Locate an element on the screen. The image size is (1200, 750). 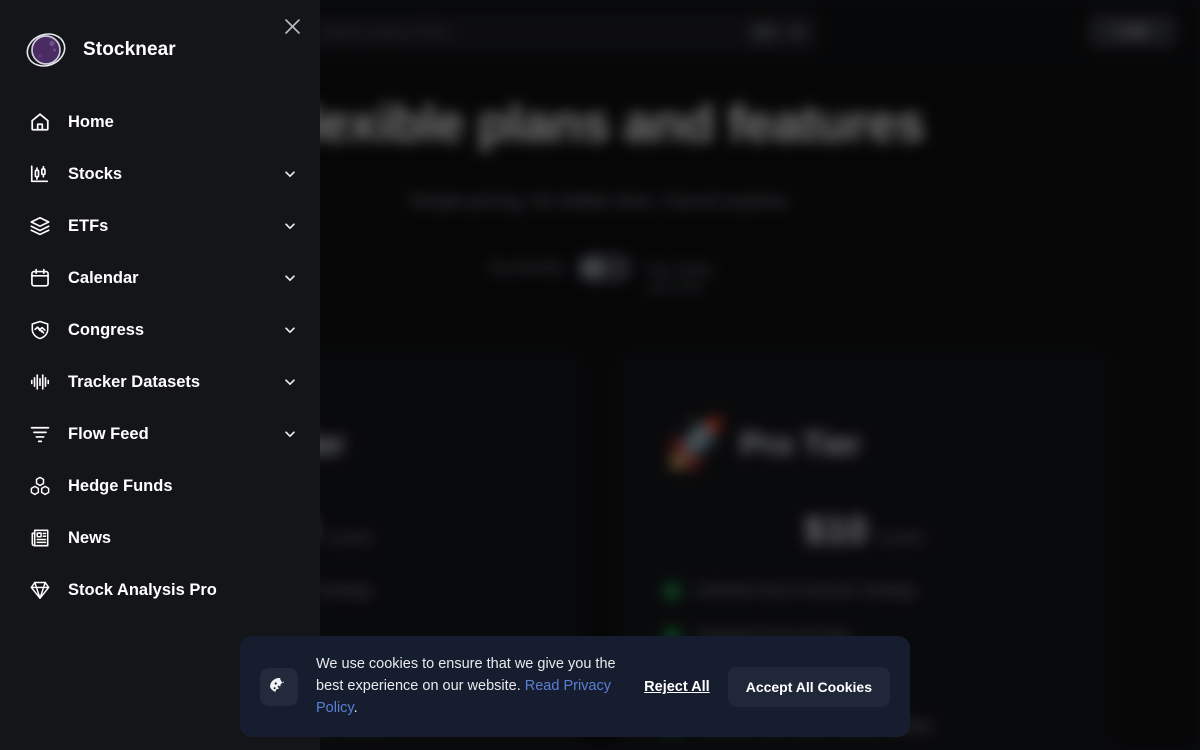
home-icon is located at coordinates (40, 122).